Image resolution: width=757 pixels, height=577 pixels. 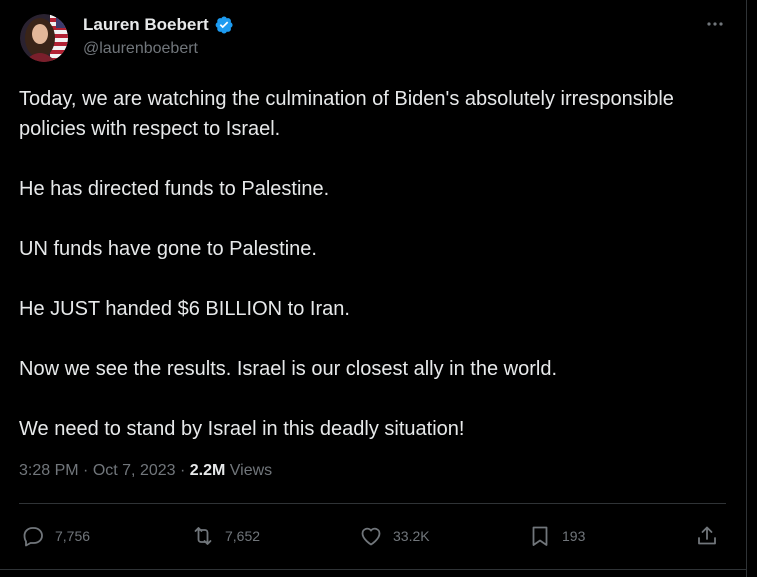 What do you see at coordinates (73, 536) in the screenshot?
I see `reply-count: 7,756` at bounding box center [73, 536].